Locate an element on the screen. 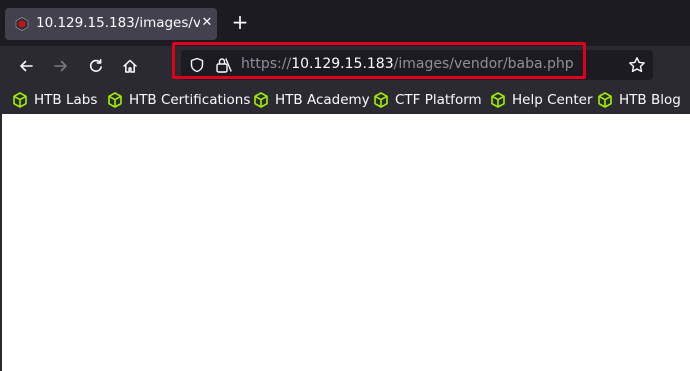 The height and width of the screenshot is (371, 690). back-arrow-icon is located at coordinates (26, 66).